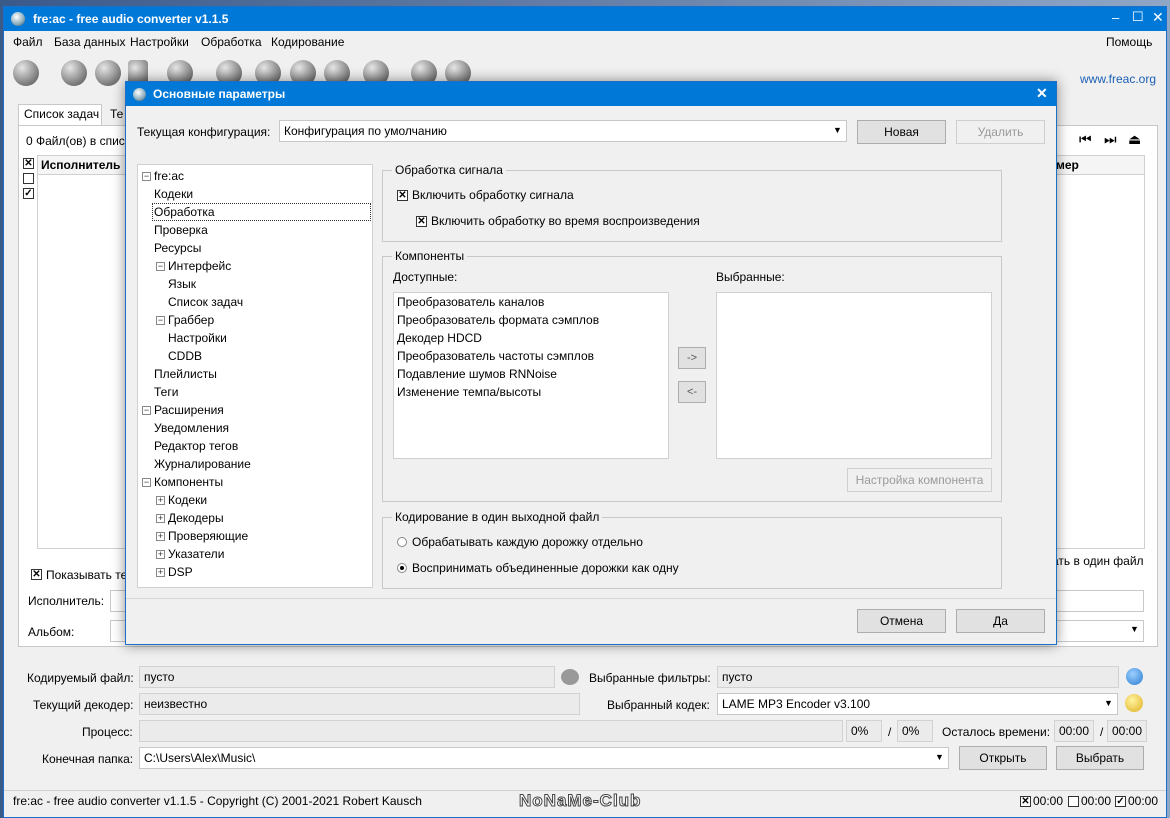 The image size is (1170, 818). Describe the element at coordinates (80, 165) in the screenshot. I see `column-artist: Исполнитель` at that location.